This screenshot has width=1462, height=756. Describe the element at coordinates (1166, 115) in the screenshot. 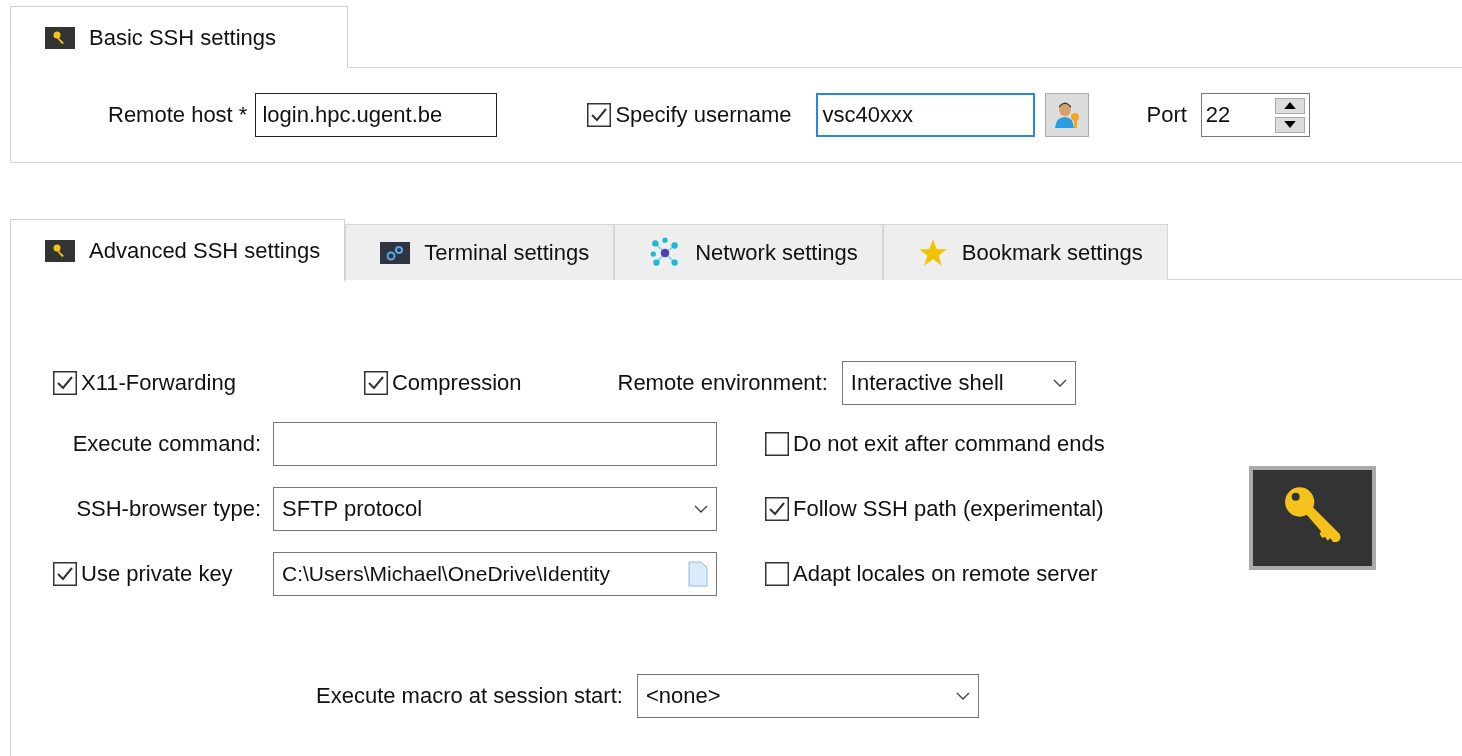

I see `port-label: Port` at that location.